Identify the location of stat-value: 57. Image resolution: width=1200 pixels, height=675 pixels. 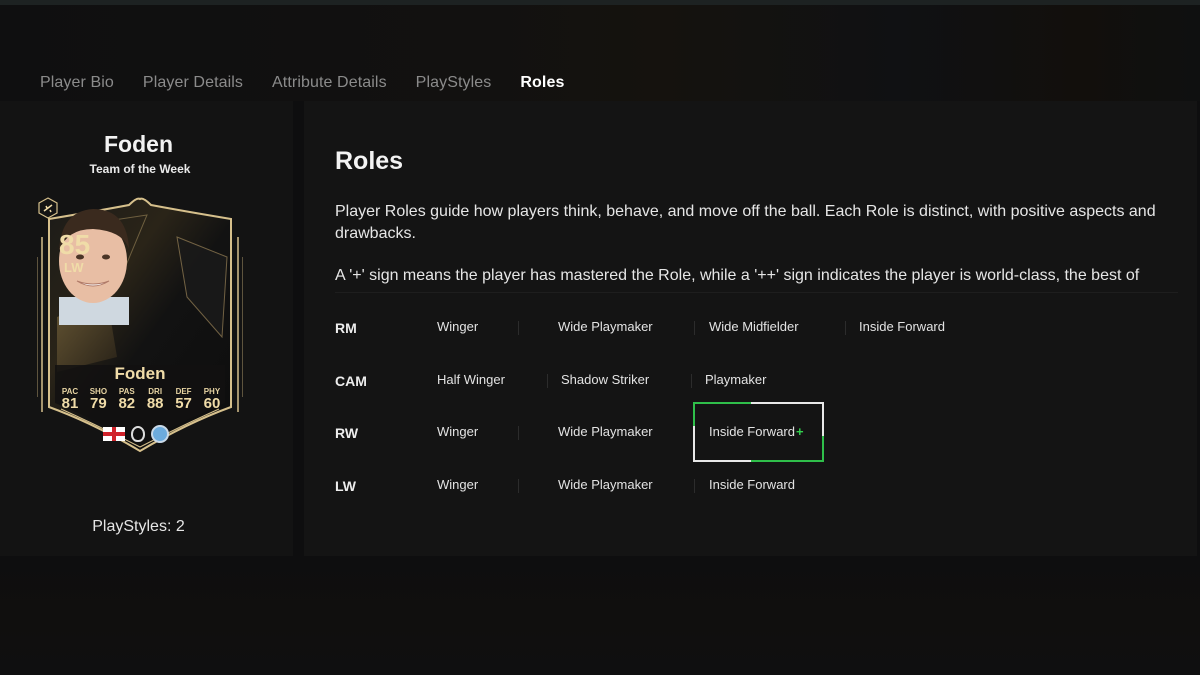
(183, 403).